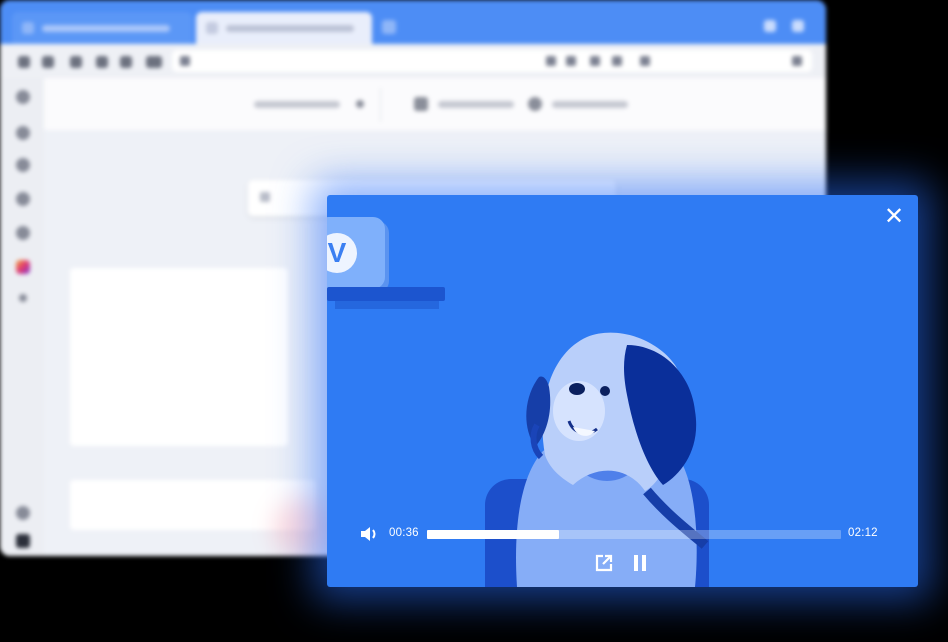 The width and height of the screenshot is (948, 642). Describe the element at coordinates (23, 97) in the screenshot. I see `bookmarks-panel-icon` at that location.